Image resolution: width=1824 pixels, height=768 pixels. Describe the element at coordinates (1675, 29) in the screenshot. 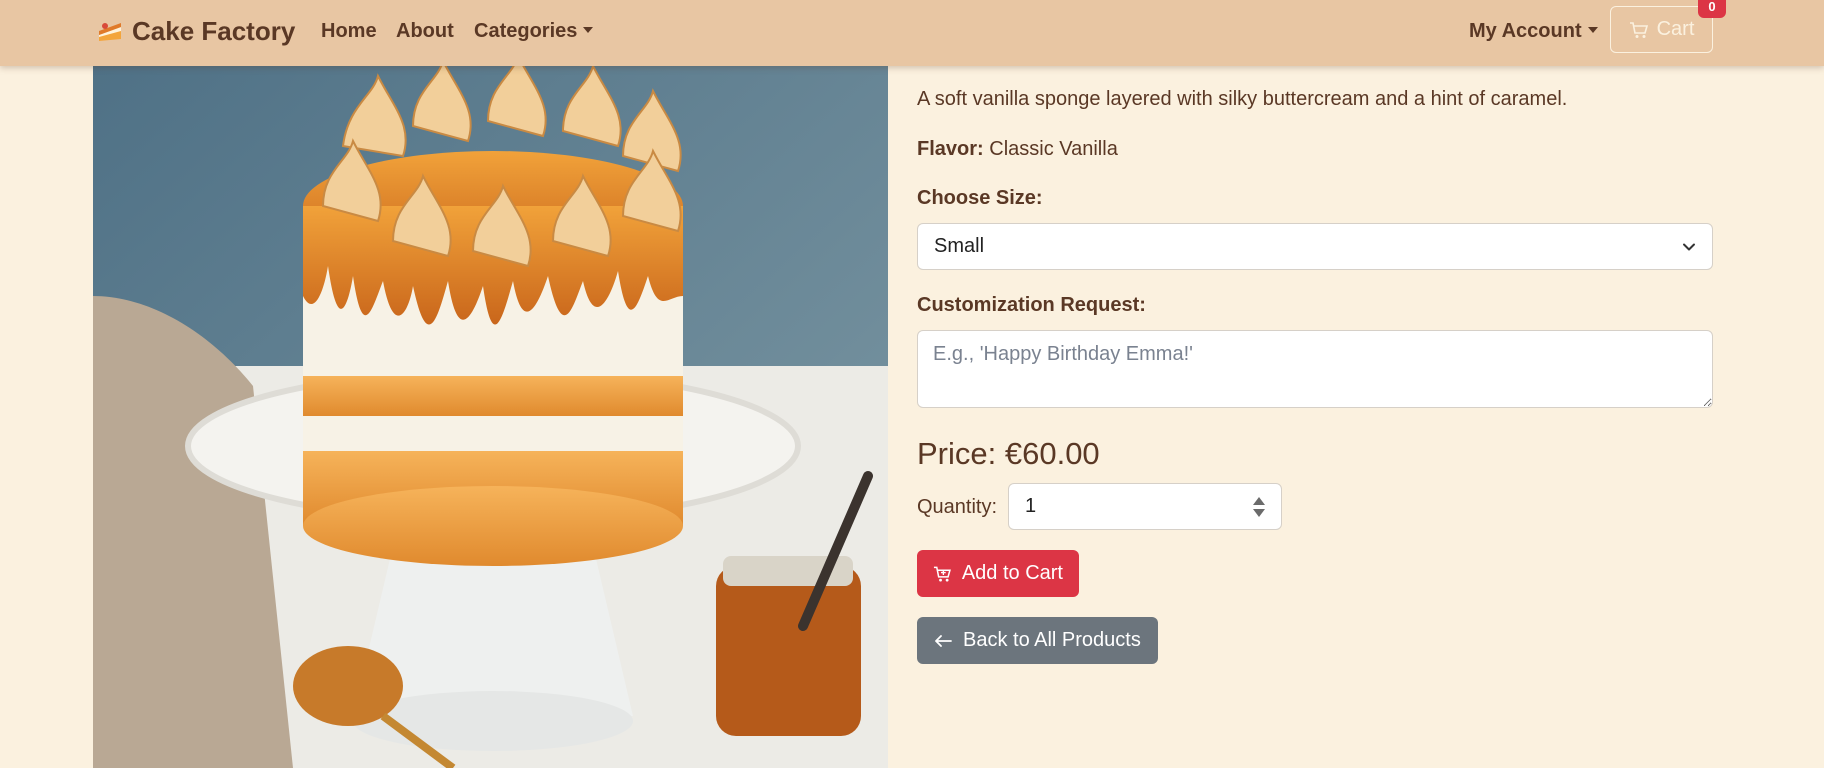

I see `cart-label: Cart` at that location.